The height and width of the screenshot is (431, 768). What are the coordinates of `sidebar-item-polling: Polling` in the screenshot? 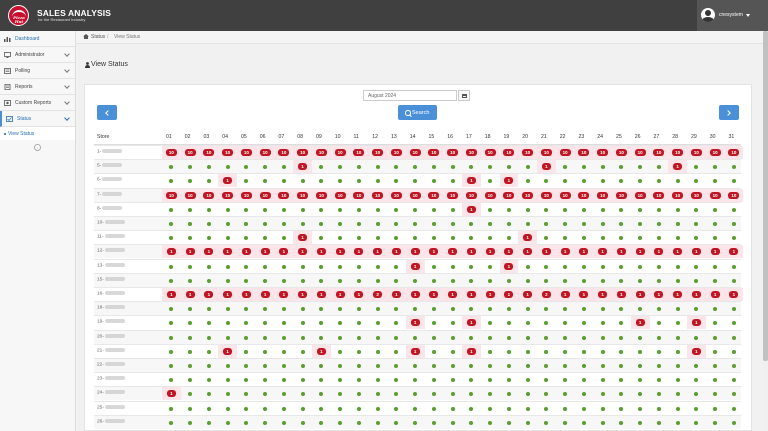 It's located at (37, 71).